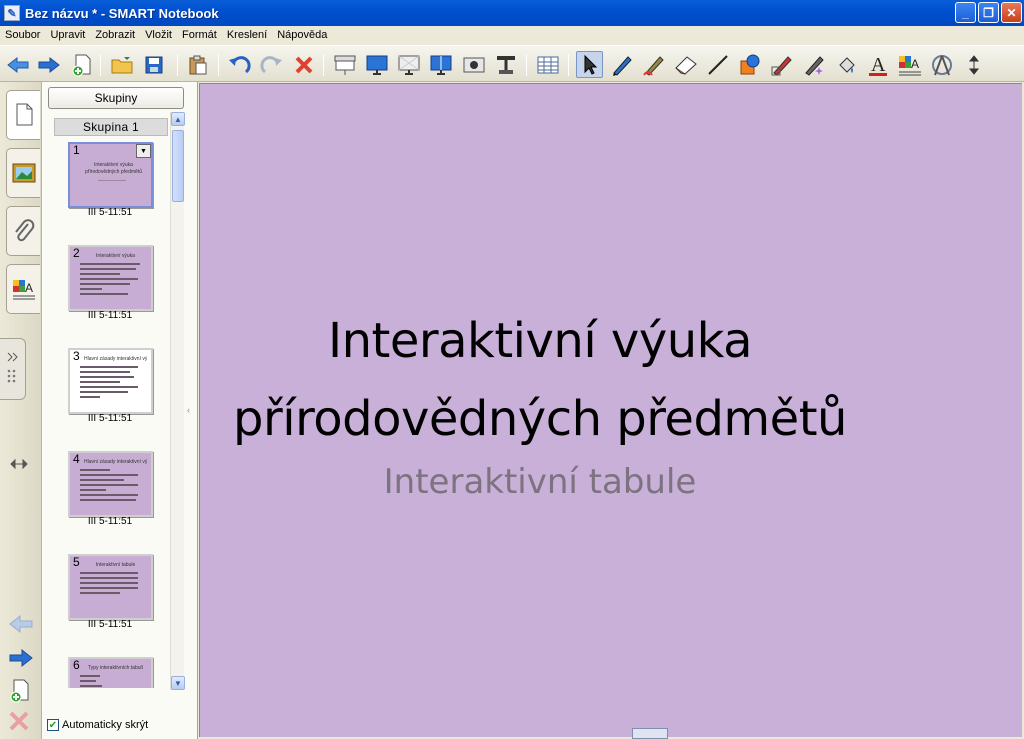  Describe the element at coordinates (115, 256) in the screenshot. I see `thumbnail-title: Interaktivní výuka` at that location.